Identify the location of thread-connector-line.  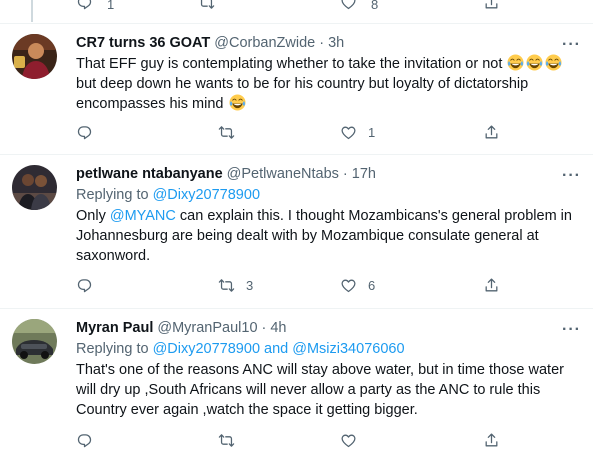
(32, 11).